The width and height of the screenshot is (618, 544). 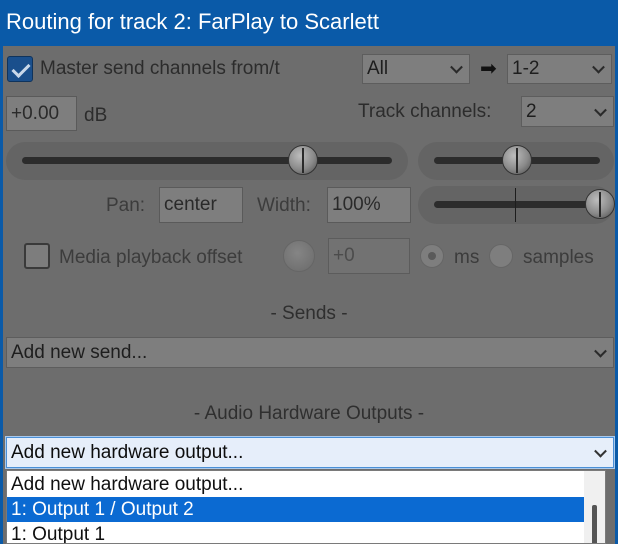 What do you see at coordinates (35, 113) in the screenshot?
I see `volume-value: +0.00` at bounding box center [35, 113].